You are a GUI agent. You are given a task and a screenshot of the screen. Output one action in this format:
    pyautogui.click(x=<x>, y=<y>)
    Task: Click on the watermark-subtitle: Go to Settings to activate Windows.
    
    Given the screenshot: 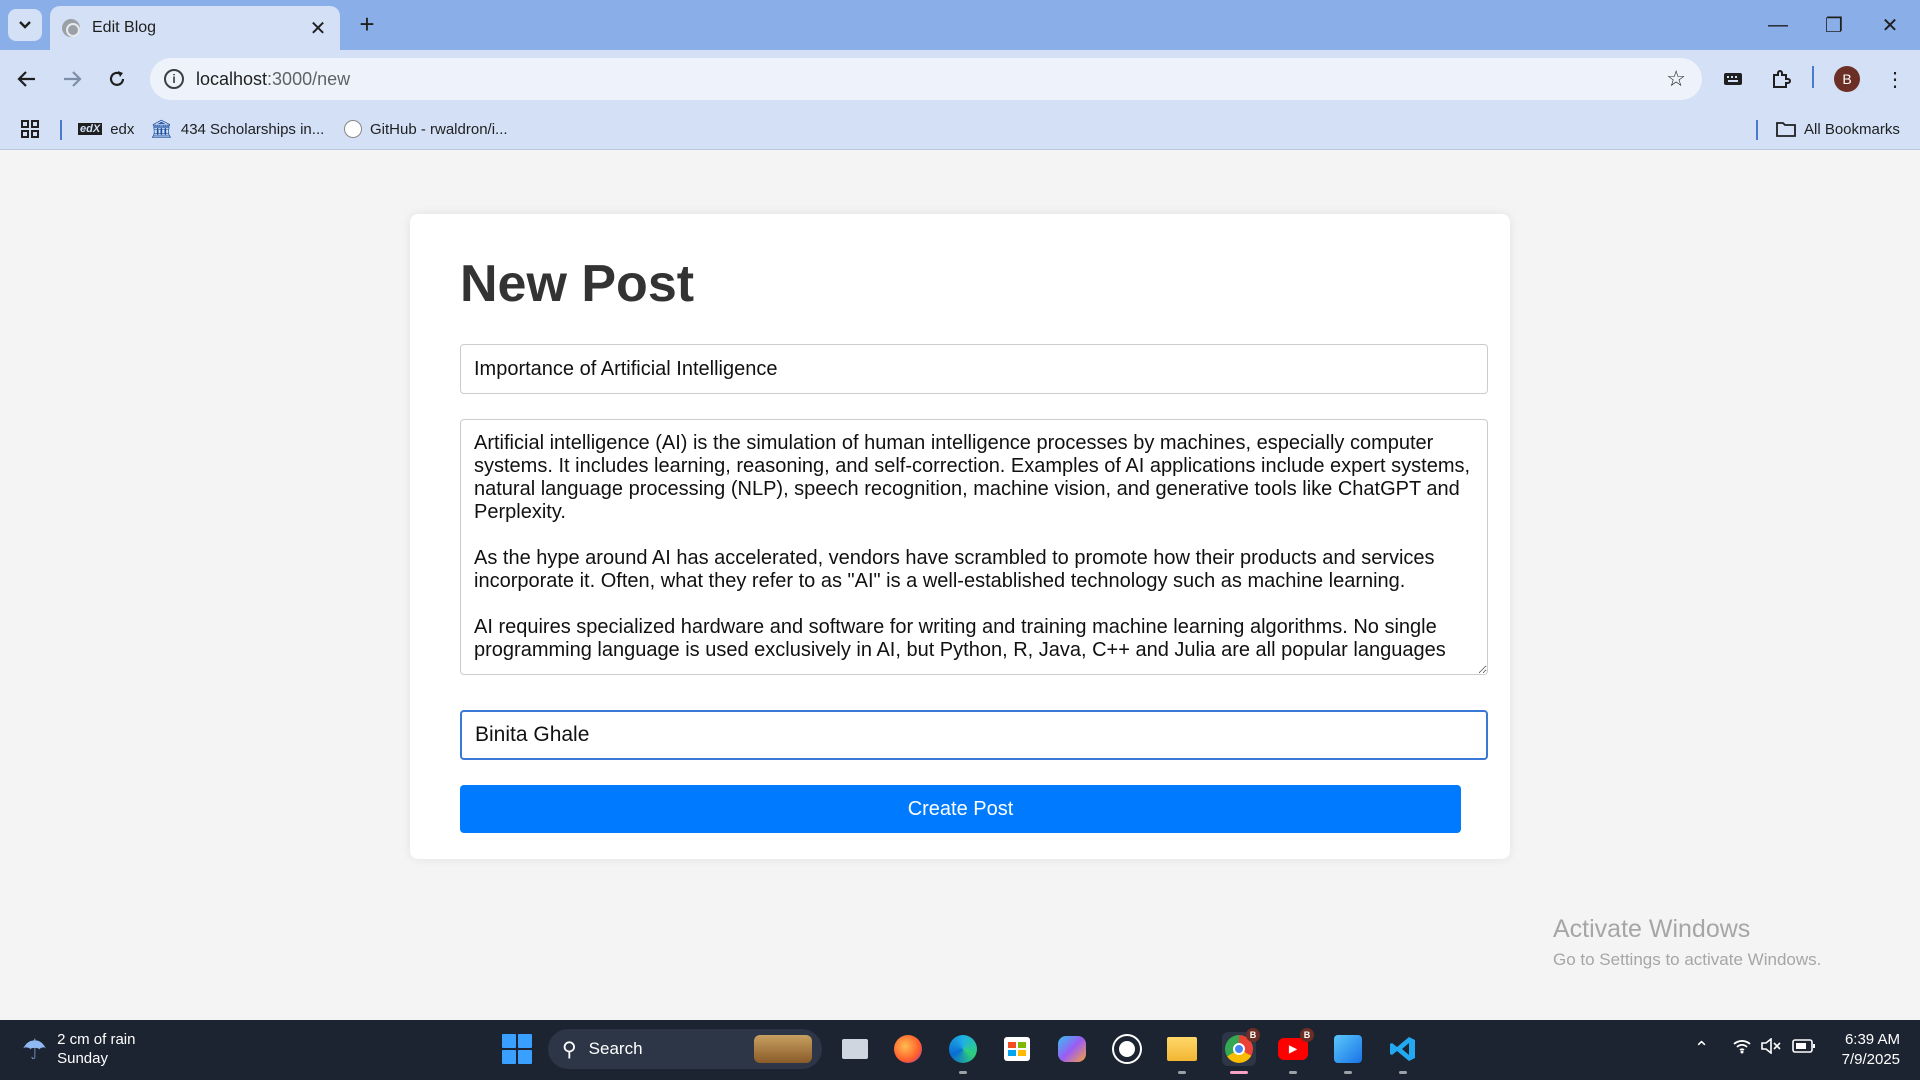 What is the action you would take?
    pyautogui.click(x=1687, y=959)
    